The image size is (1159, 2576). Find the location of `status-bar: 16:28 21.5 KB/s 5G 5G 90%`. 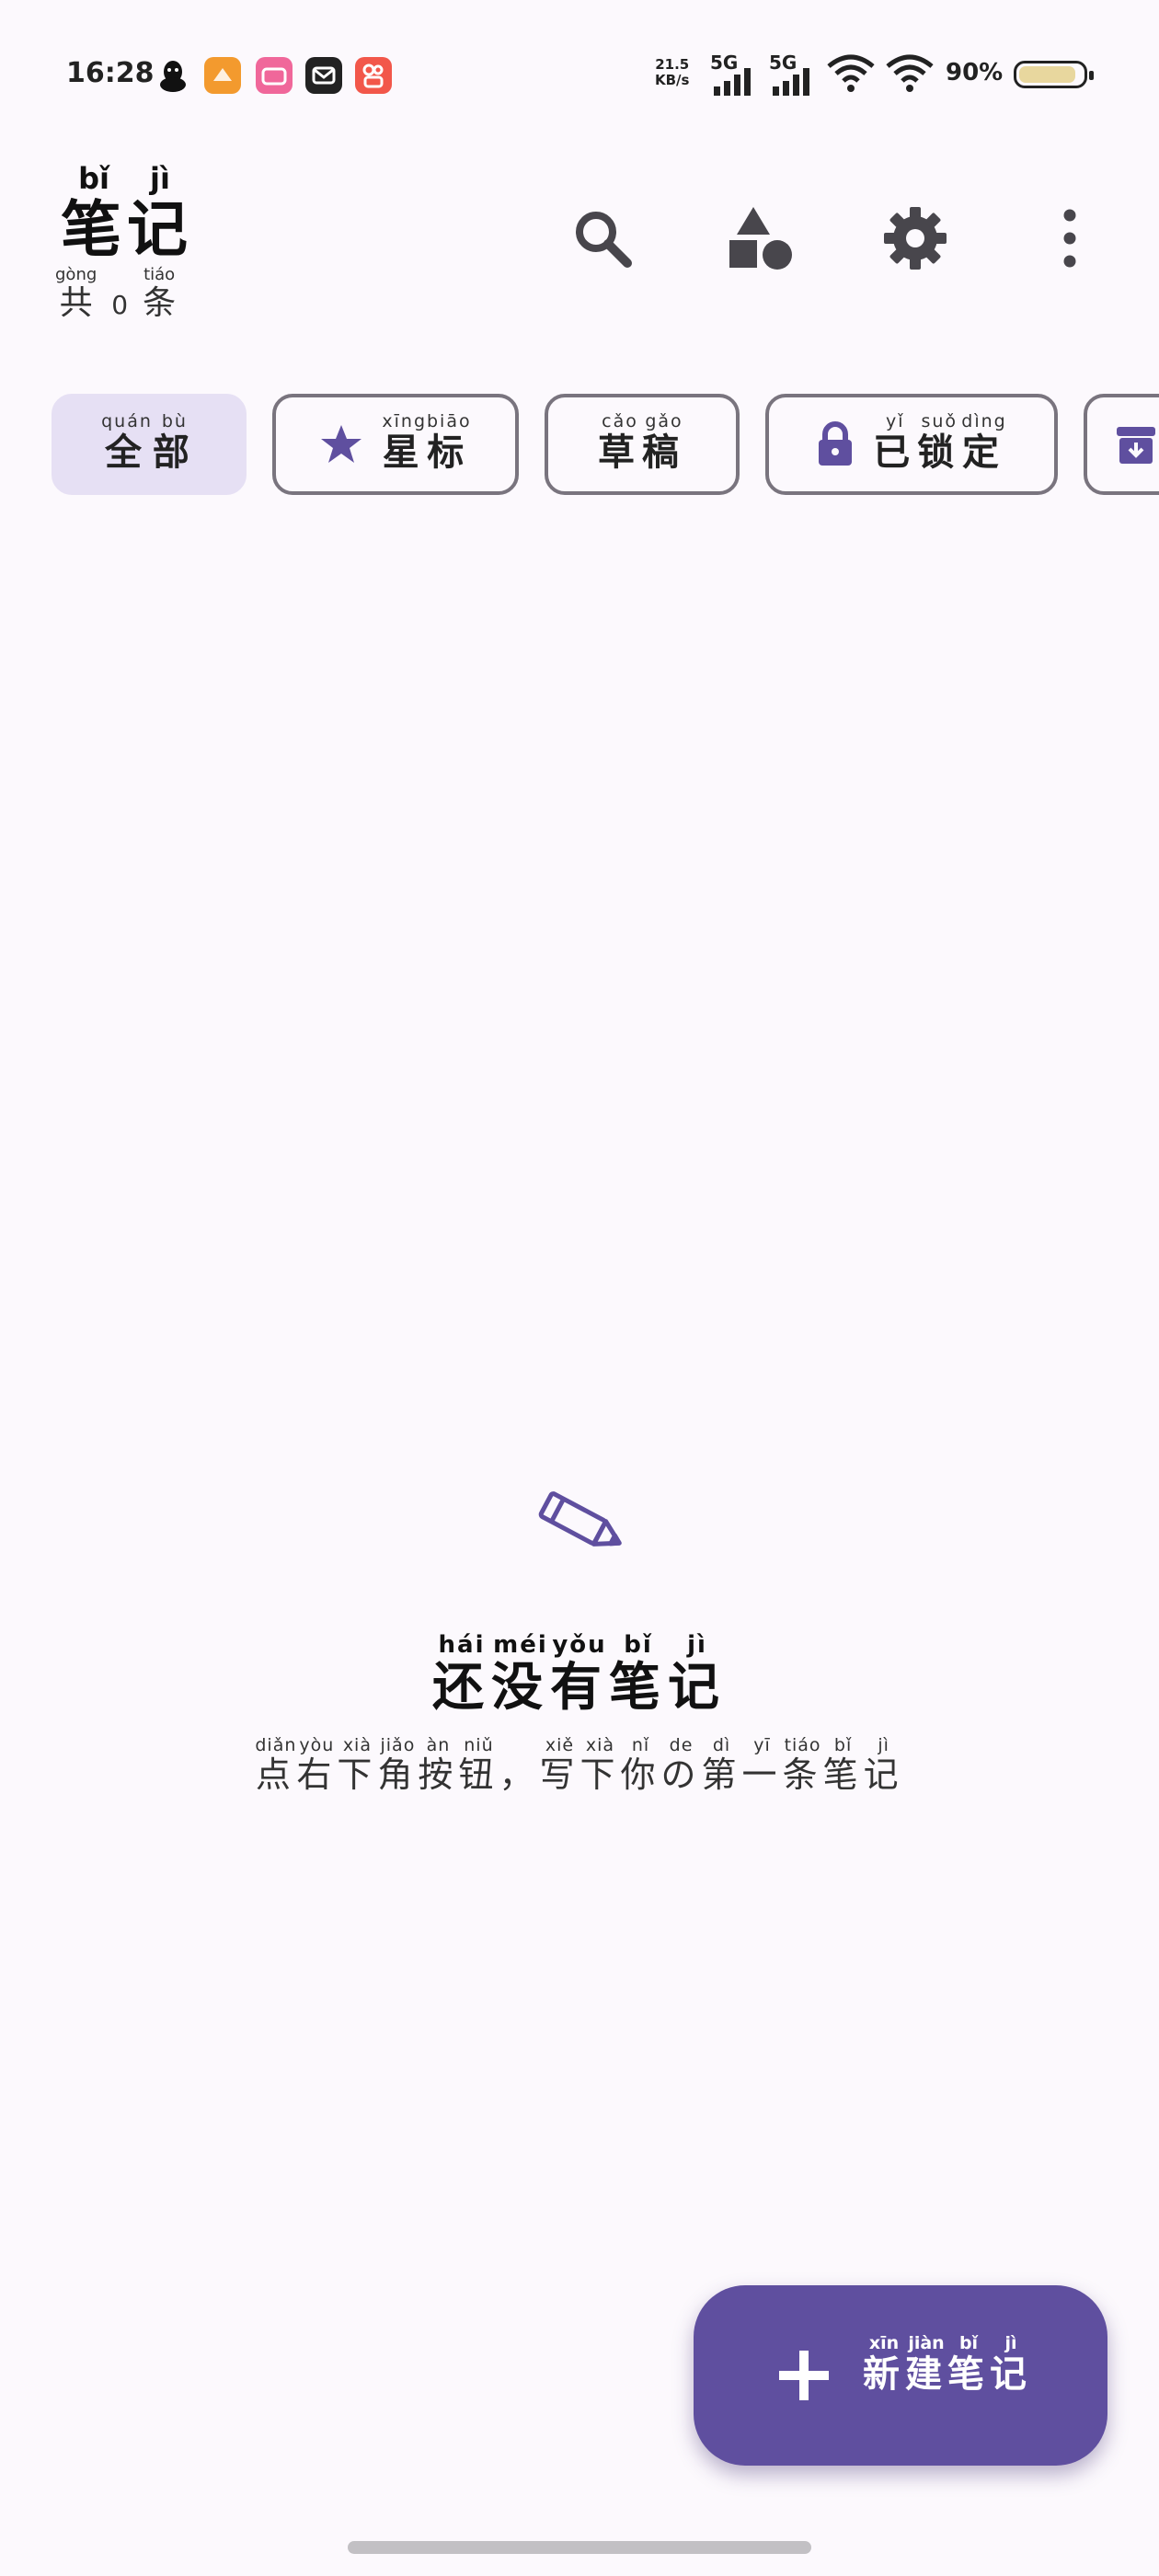

status-bar: 16:28 21.5 KB/s 5G 5G 90% is located at coordinates (579, 73).